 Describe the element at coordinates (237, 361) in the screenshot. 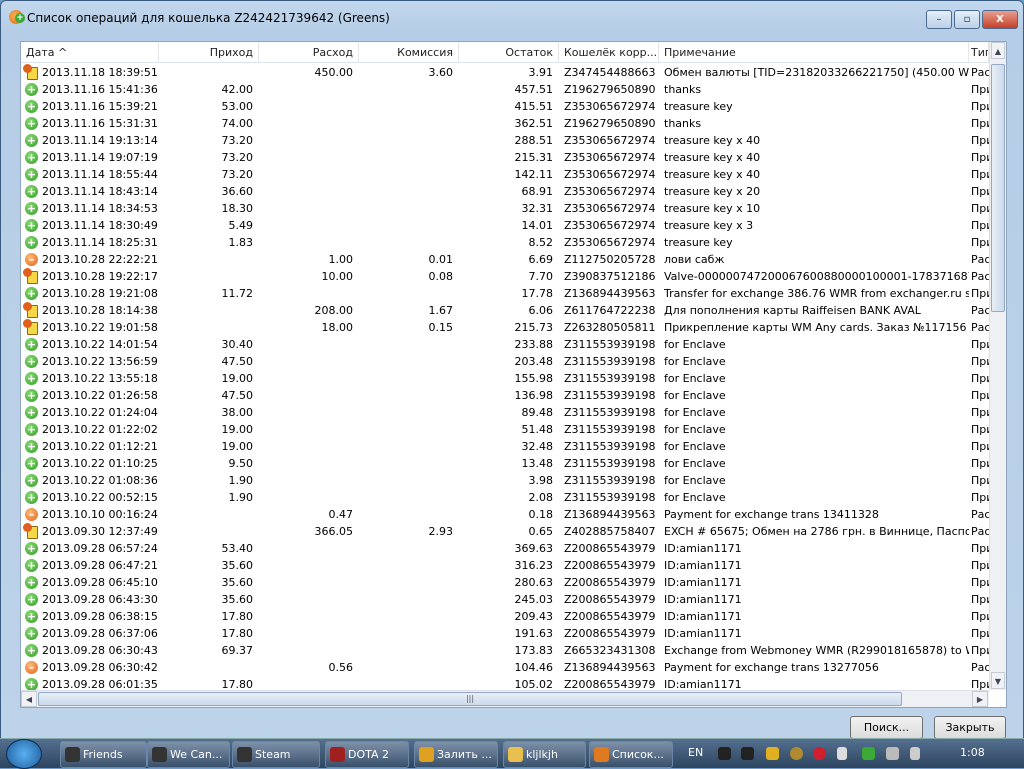

I see `cell-income: 47.50` at that location.